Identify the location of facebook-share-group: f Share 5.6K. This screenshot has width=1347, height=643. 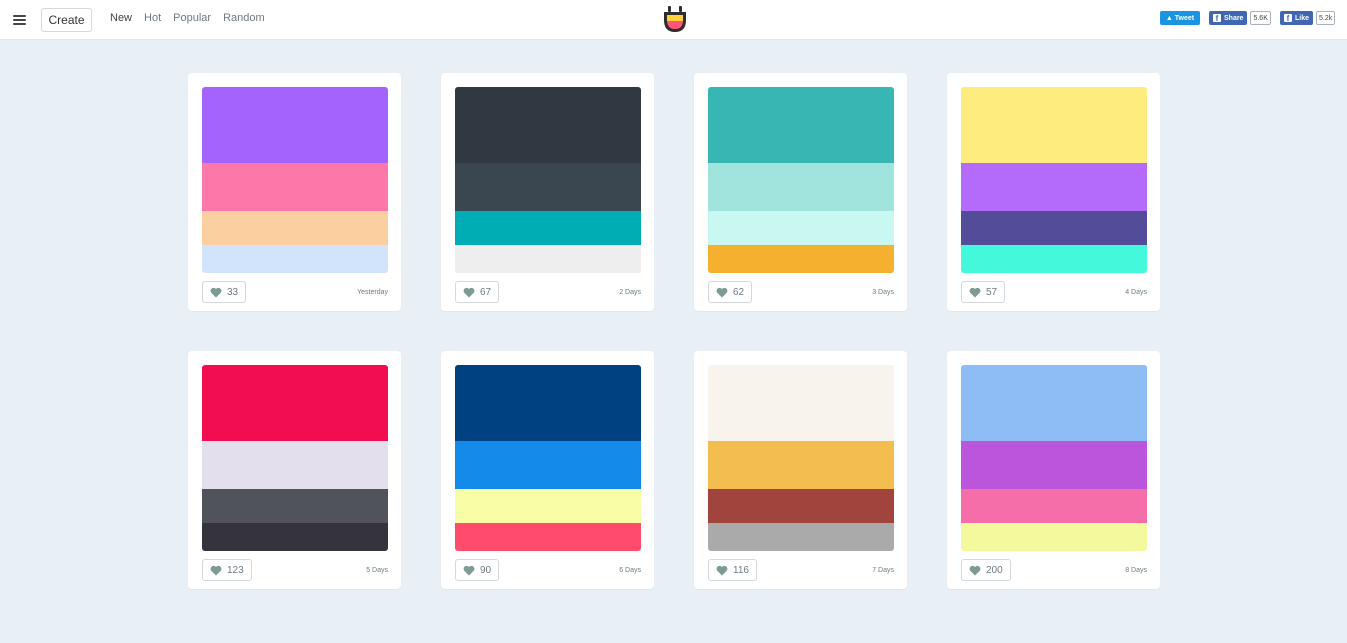
(1240, 18).